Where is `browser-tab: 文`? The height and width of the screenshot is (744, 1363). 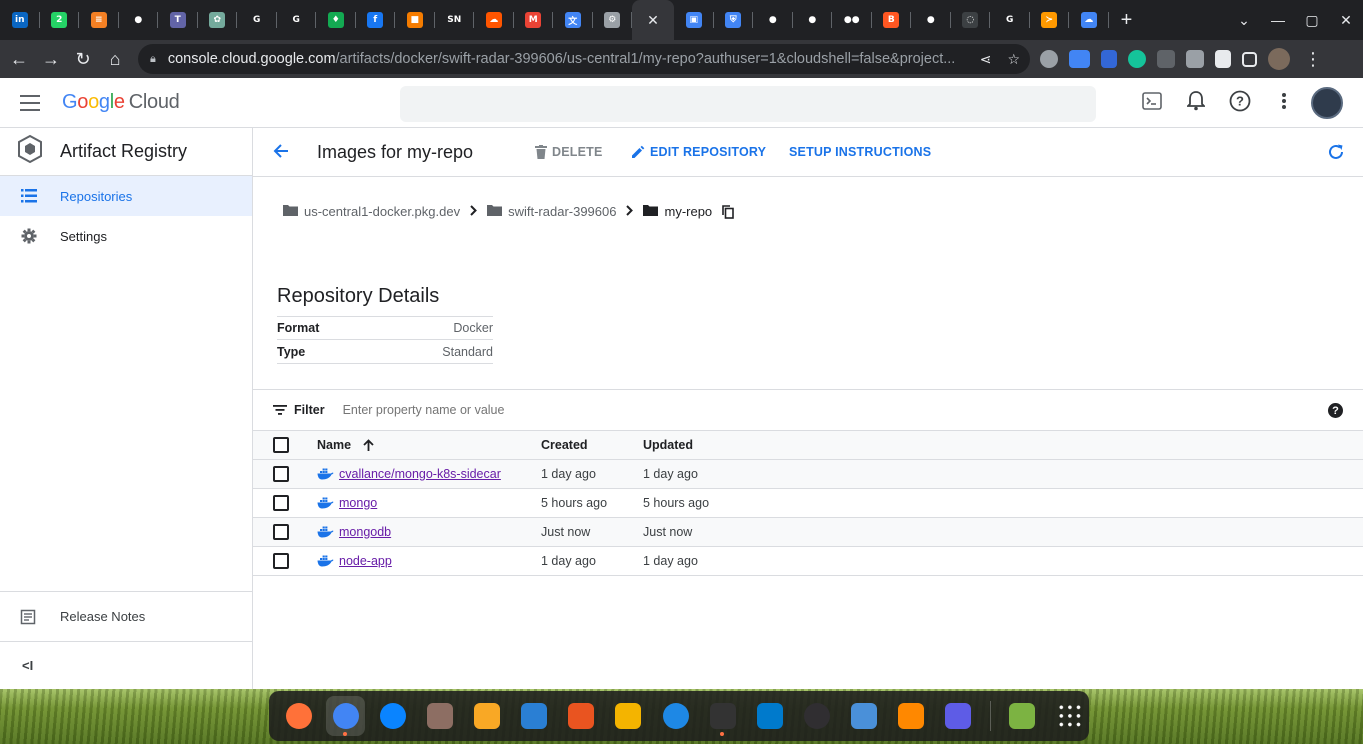
browser-tab: 文 is located at coordinates (573, 20).